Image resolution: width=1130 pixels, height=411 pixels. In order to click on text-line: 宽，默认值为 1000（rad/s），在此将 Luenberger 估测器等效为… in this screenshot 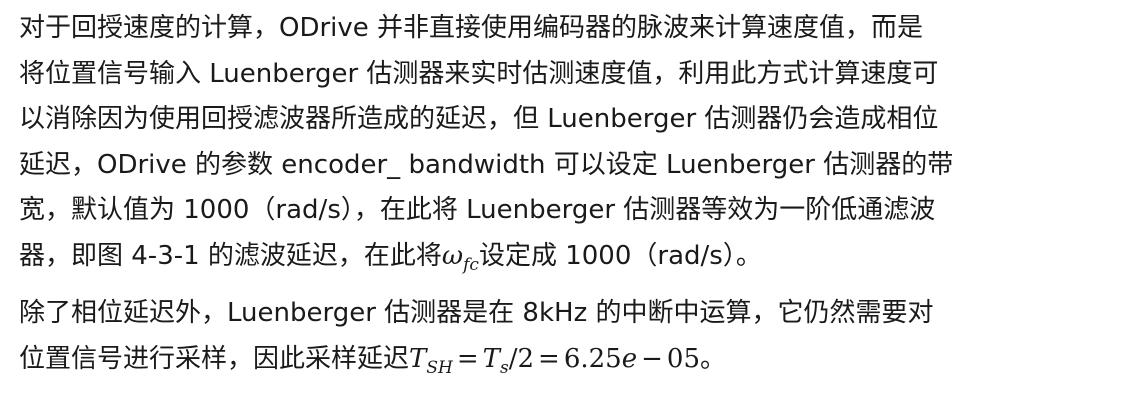, I will do `click(477, 210)`.